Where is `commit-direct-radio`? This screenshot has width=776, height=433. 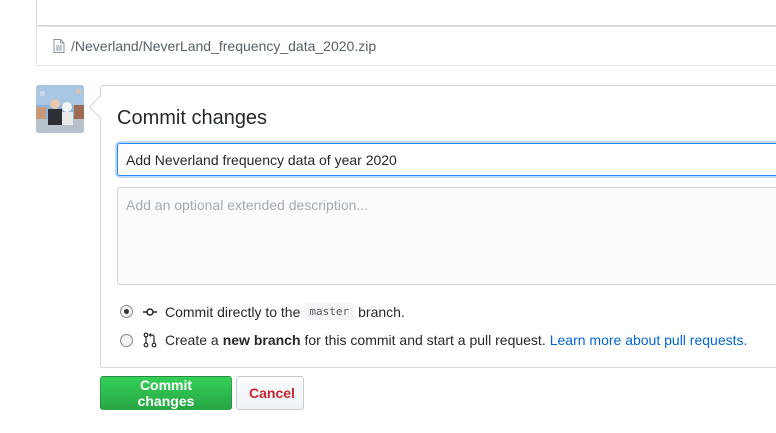 commit-direct-radio is located at coordinates (126, 311).